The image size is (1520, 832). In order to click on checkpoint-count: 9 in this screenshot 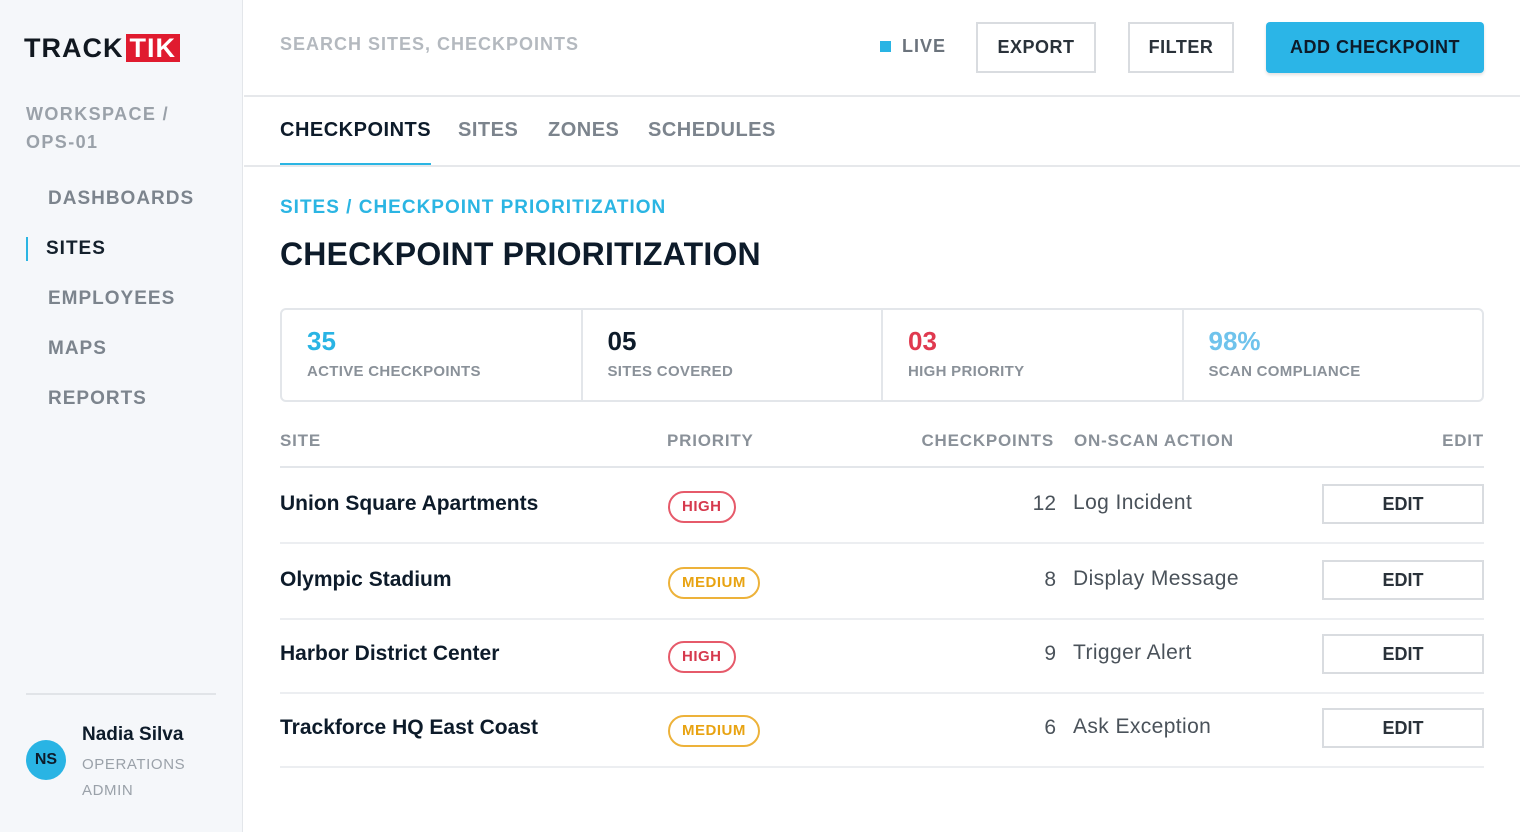, I will do `click(1050, 653)`.